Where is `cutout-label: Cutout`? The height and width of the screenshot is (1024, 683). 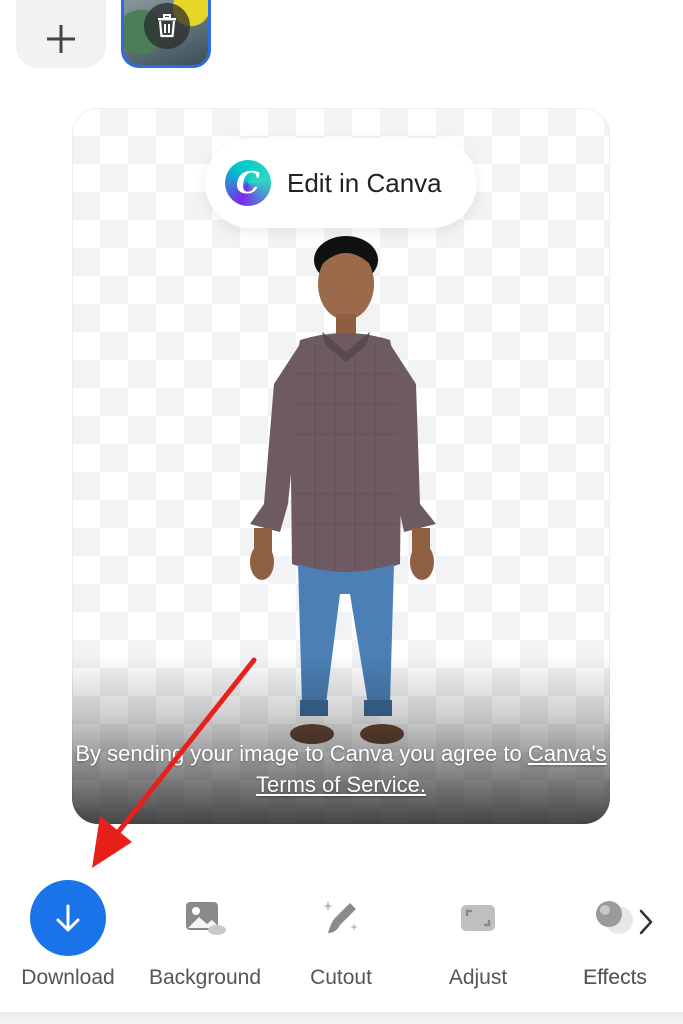
cutout-label: Cutout is located at coordinates (341, 977).